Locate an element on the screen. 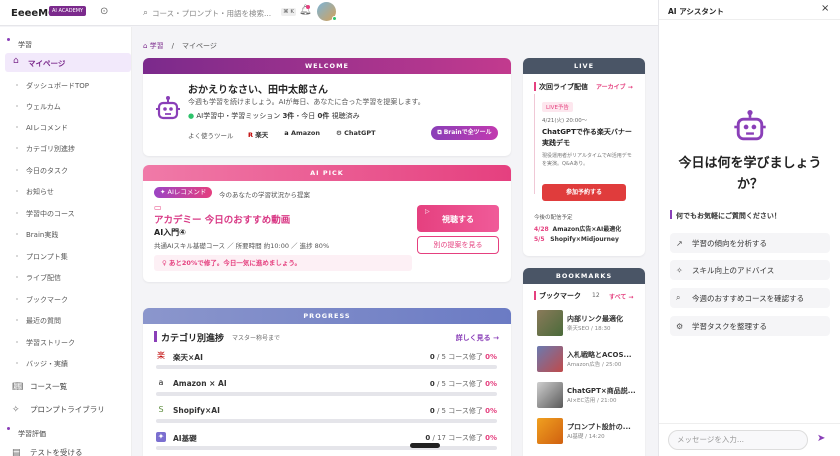  progress-title: カテゴリ別進捗 is located at coordinates (193, 339).